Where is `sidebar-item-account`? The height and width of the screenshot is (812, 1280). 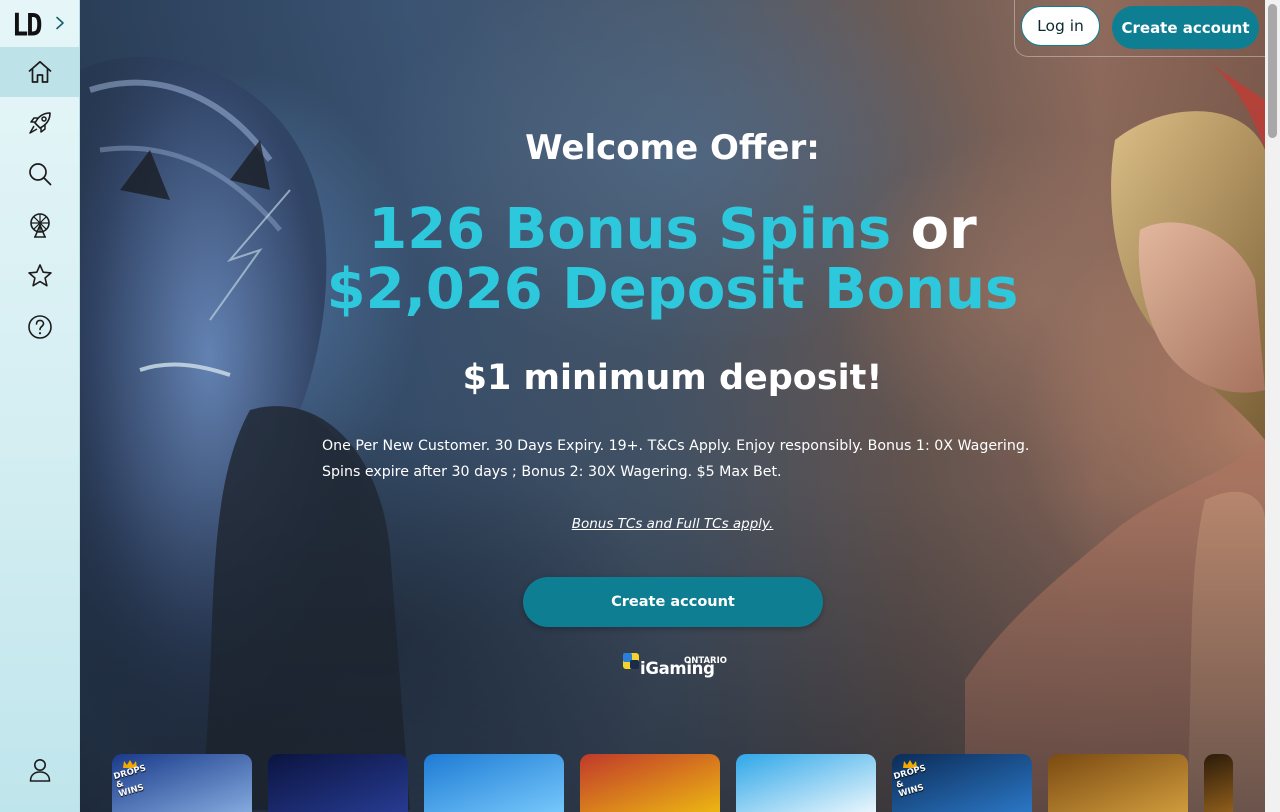
sidebar-item-account is located at coordinates (39, 770).